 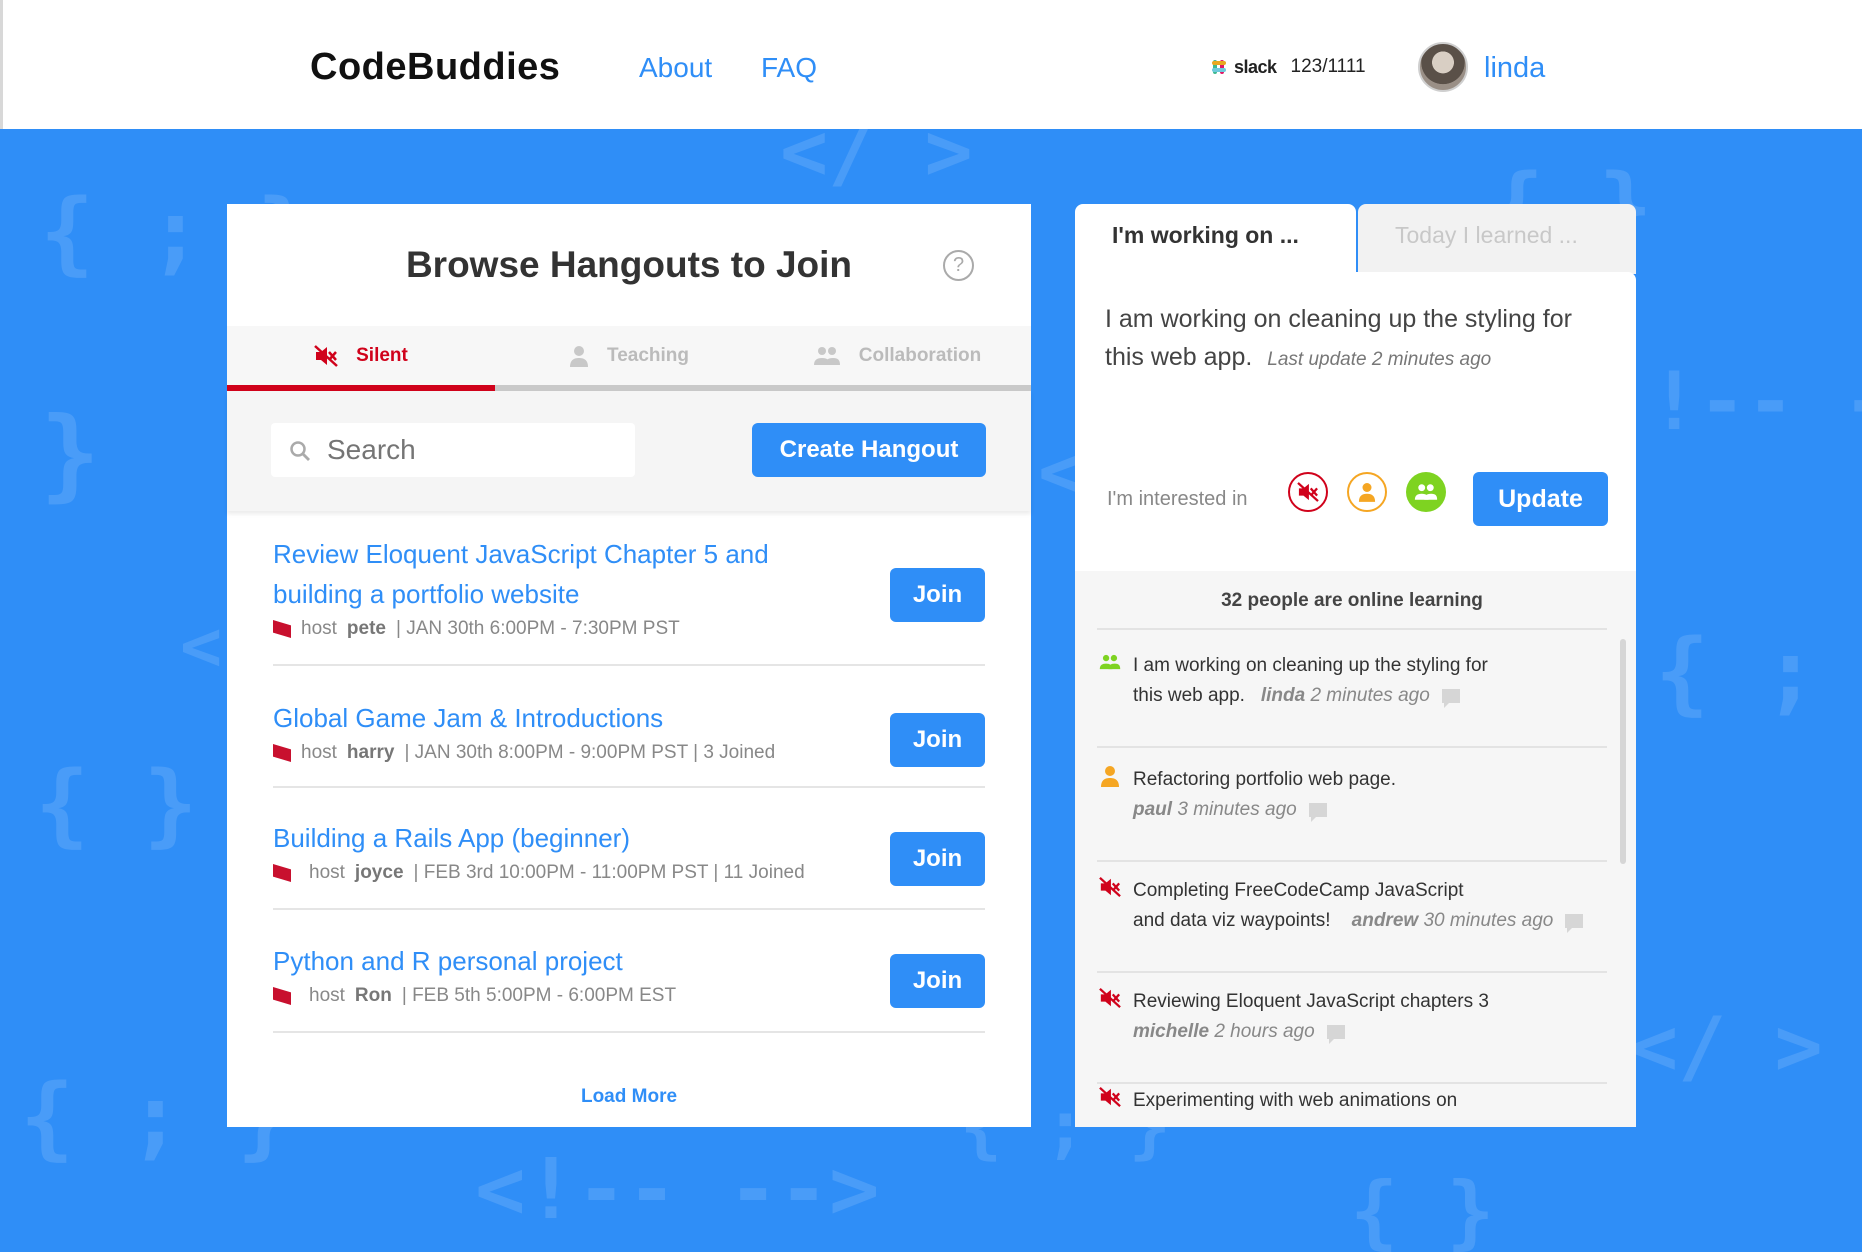 What do you see at coordinates (629, 996) in the screenshot?
I see `hangout-meta: host Ron | FEB 5th 5:00PM - 6:00PM EST` at bounding box center [629, 996].